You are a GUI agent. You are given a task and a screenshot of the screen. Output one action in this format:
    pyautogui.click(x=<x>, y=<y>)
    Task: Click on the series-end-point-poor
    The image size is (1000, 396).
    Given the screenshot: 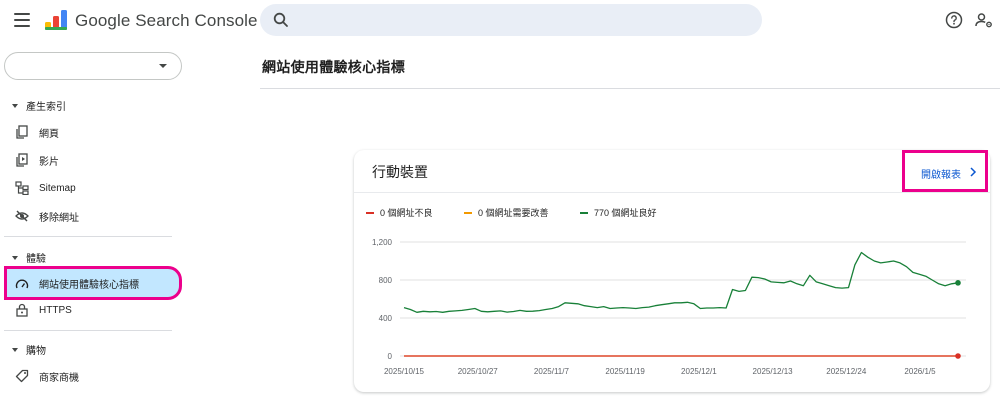 What is the action you would take?
    pyautogui.click(x=958, y=356)
    